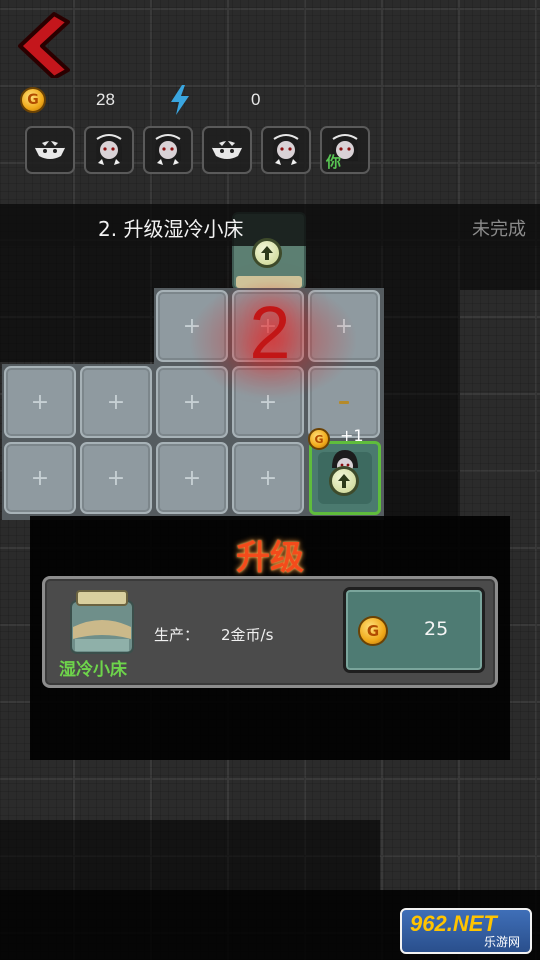 The width and height of the screenshot is (540, 960). Describe the element at coordinates (270, 332) in the screenshot. I see `step-number: 2` at that location.